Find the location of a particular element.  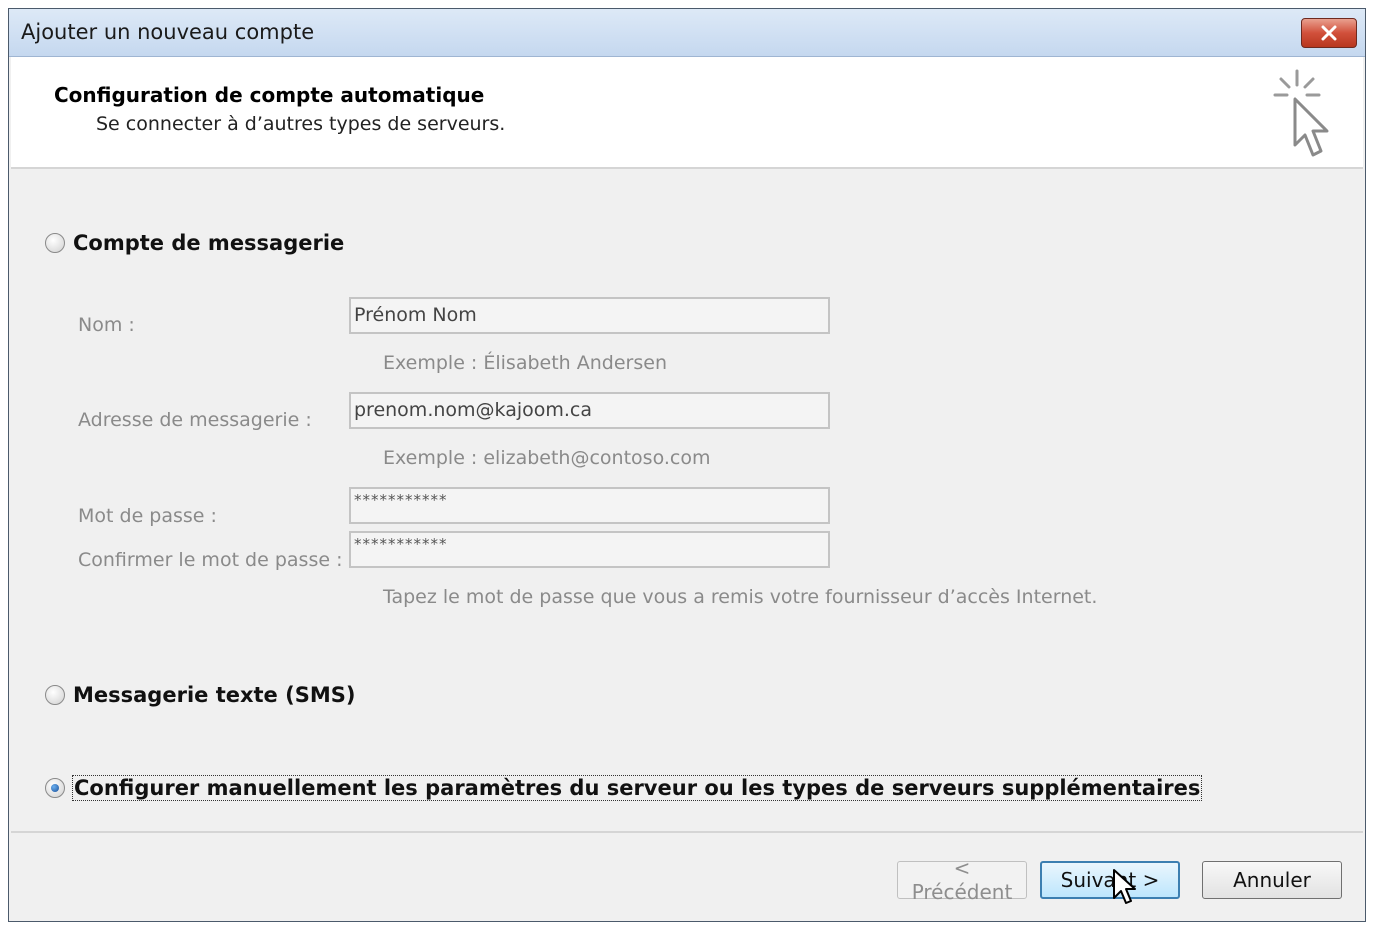

password-label: Mot de passe : is located at coordinates (147, 516).